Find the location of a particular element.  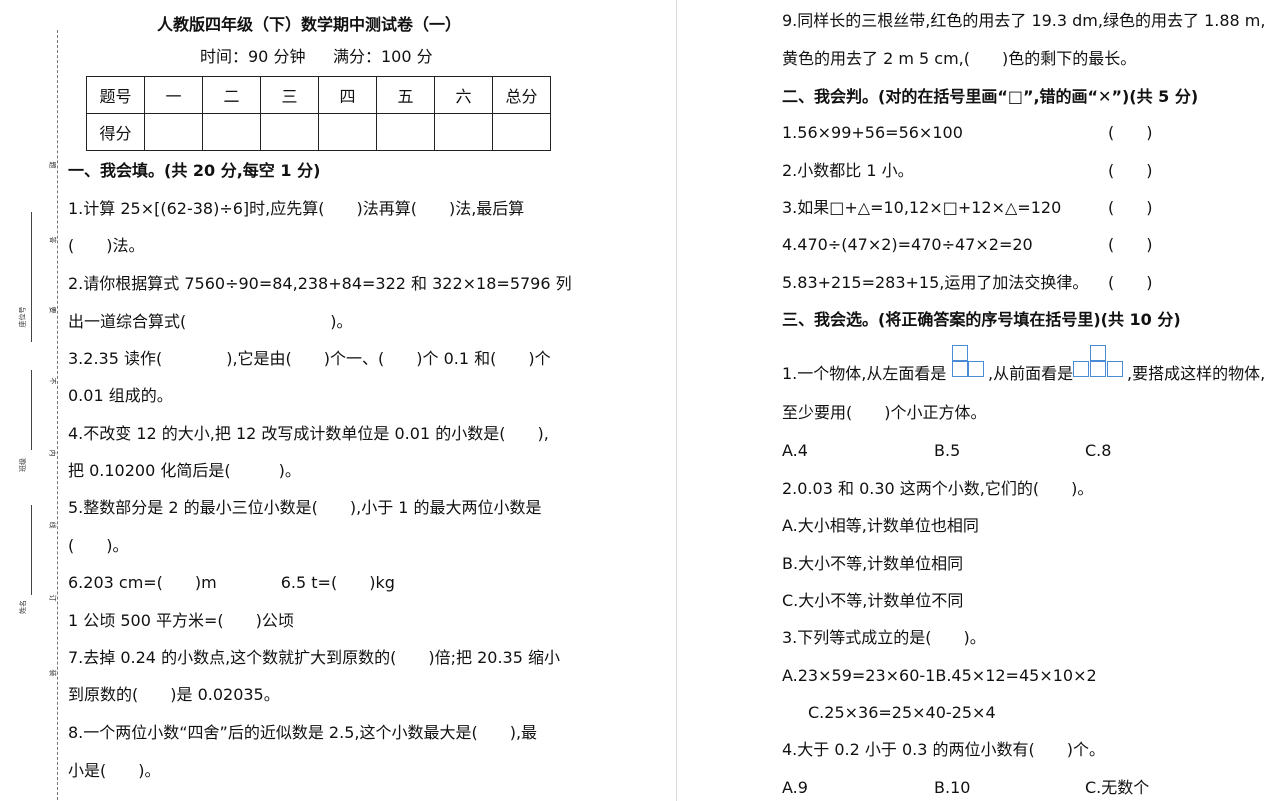

margin-char: 答 is located at coordinates (52, 240).